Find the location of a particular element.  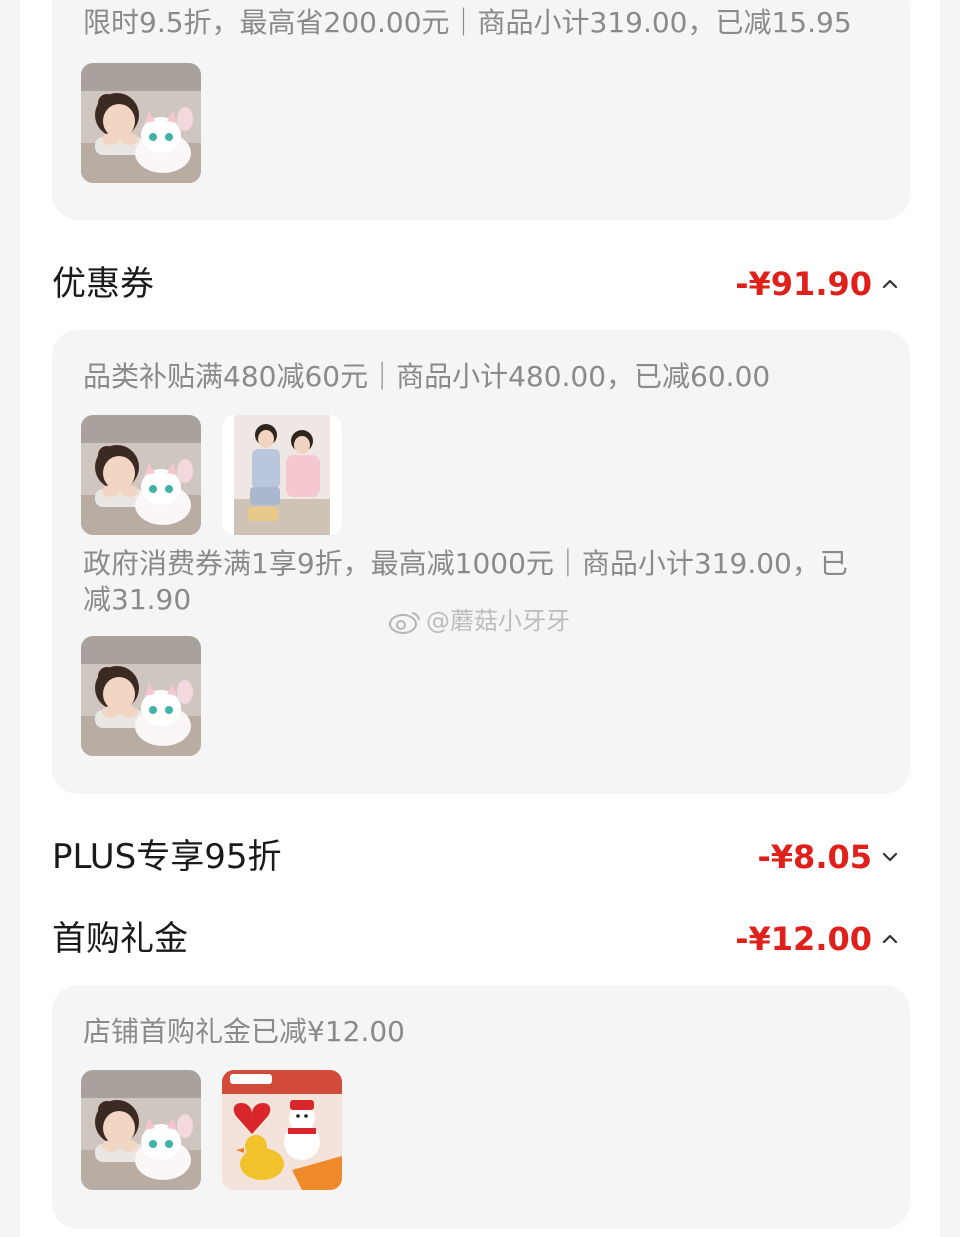

product-thumbnail-pajamas is located at coordinates (282, 475).